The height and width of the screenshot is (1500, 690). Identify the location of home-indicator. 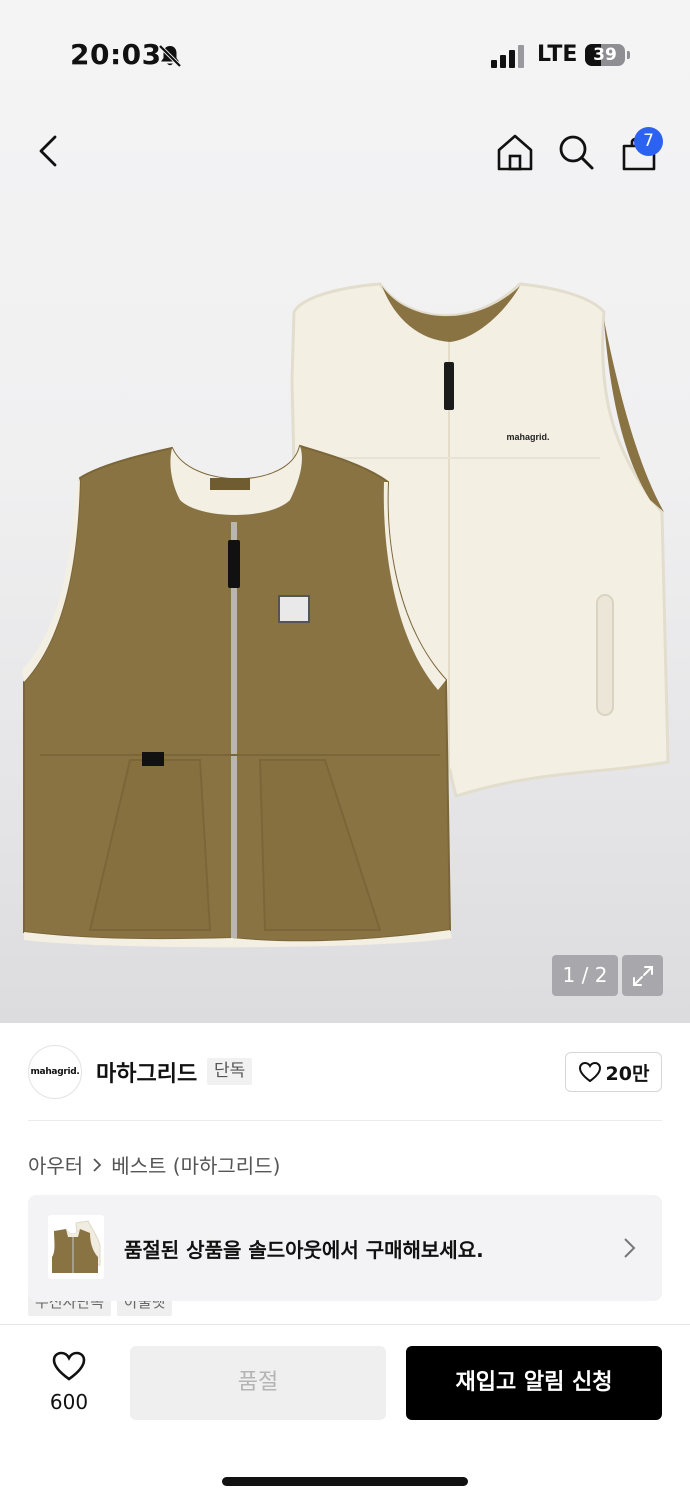
(345, 1481).